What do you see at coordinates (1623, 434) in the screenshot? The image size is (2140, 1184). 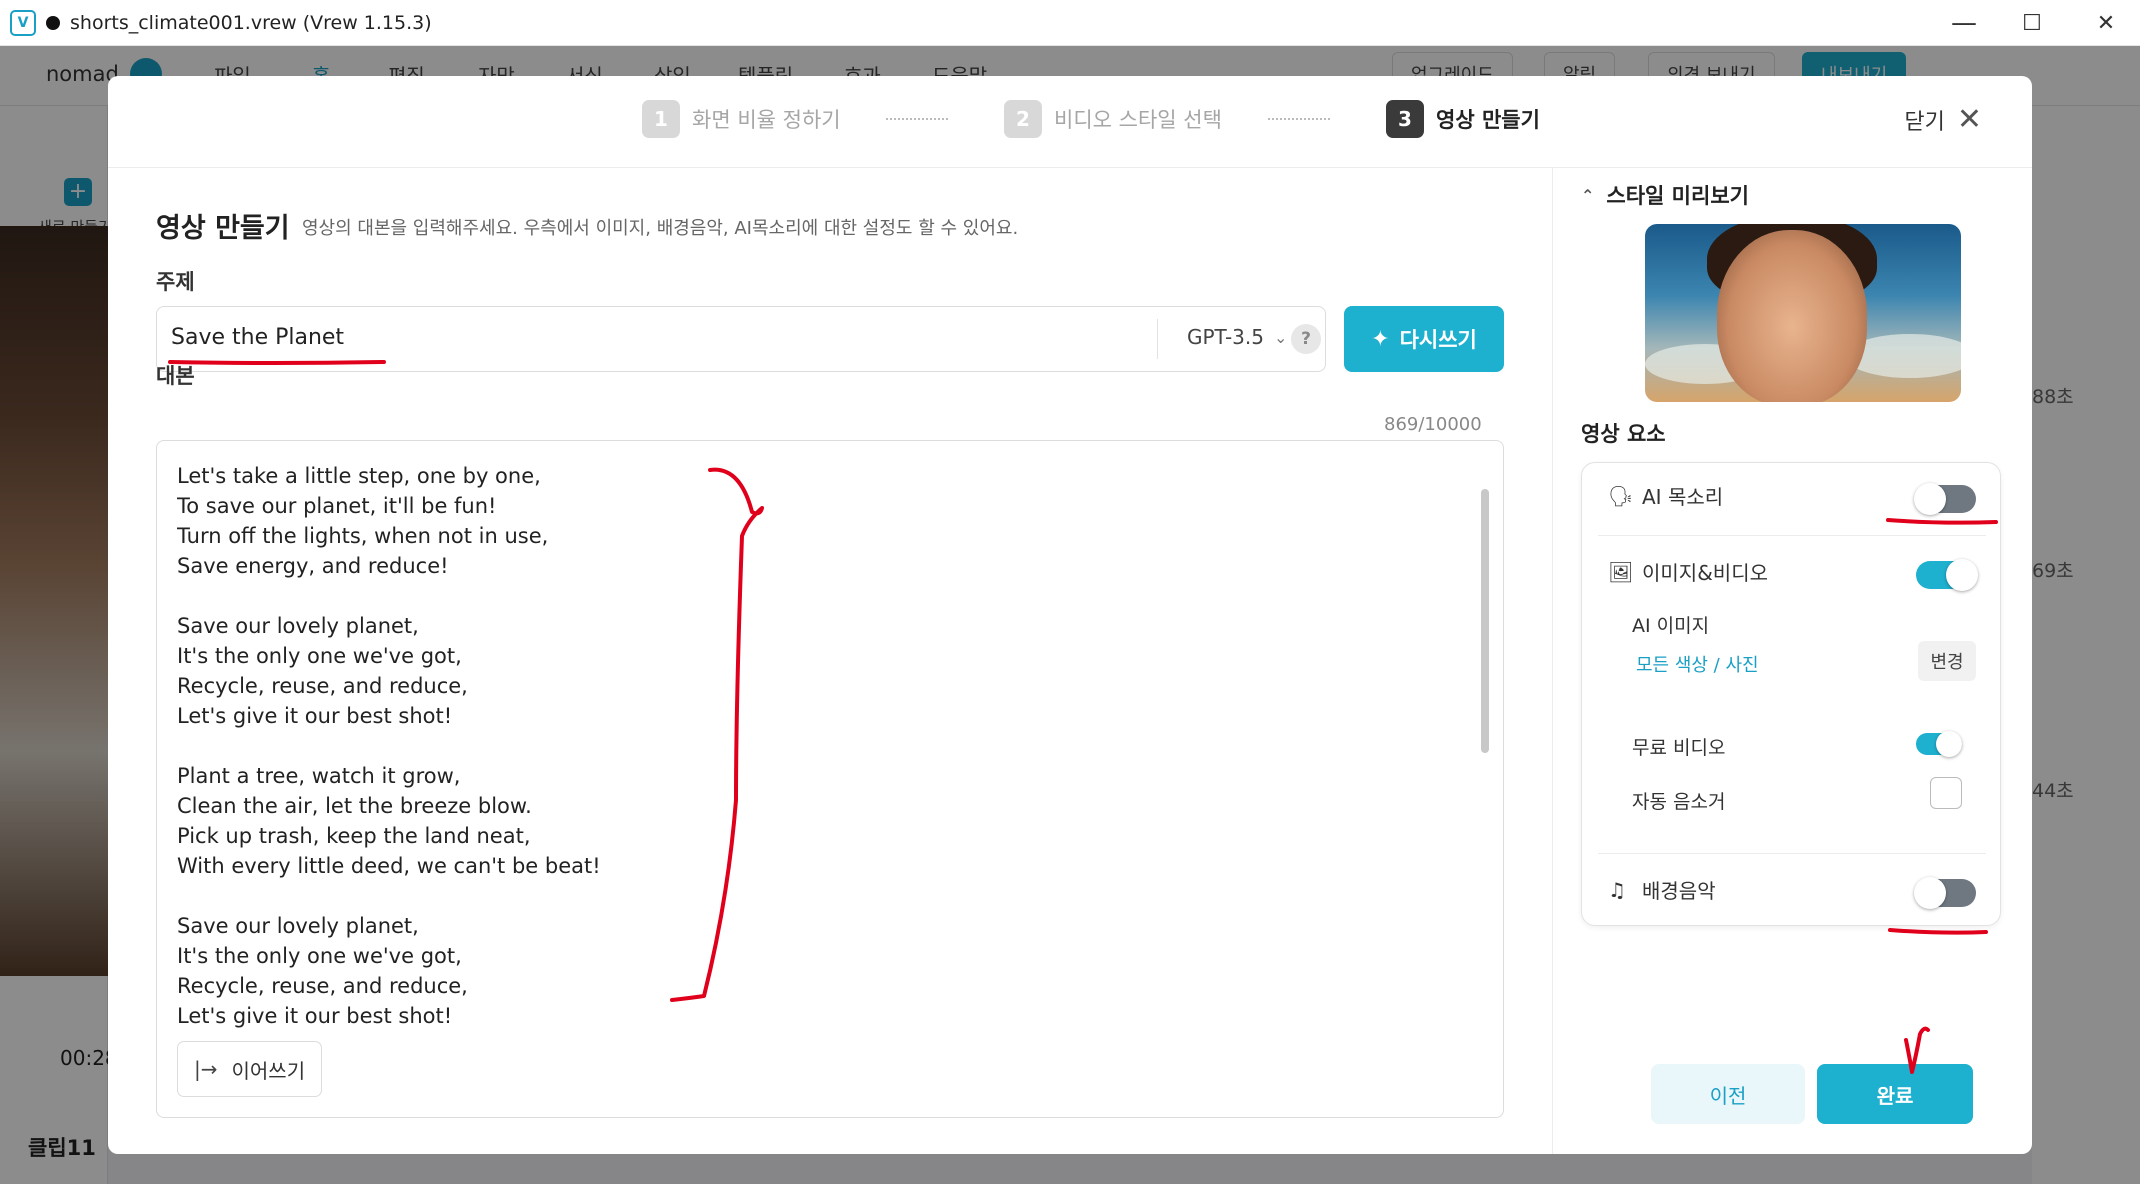 I see `elements-title: 영상 요소` at bounding box center [1623, 434].